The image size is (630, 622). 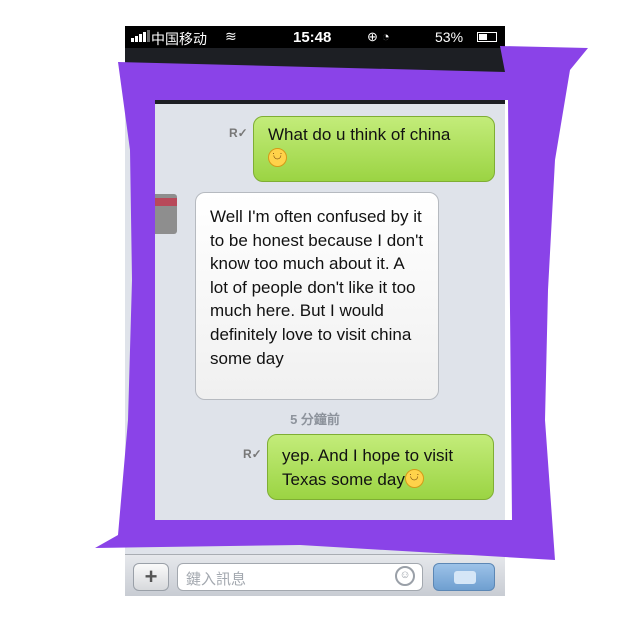 I want to click on status-icons: ⊕◔, so click(x=380, y=37).